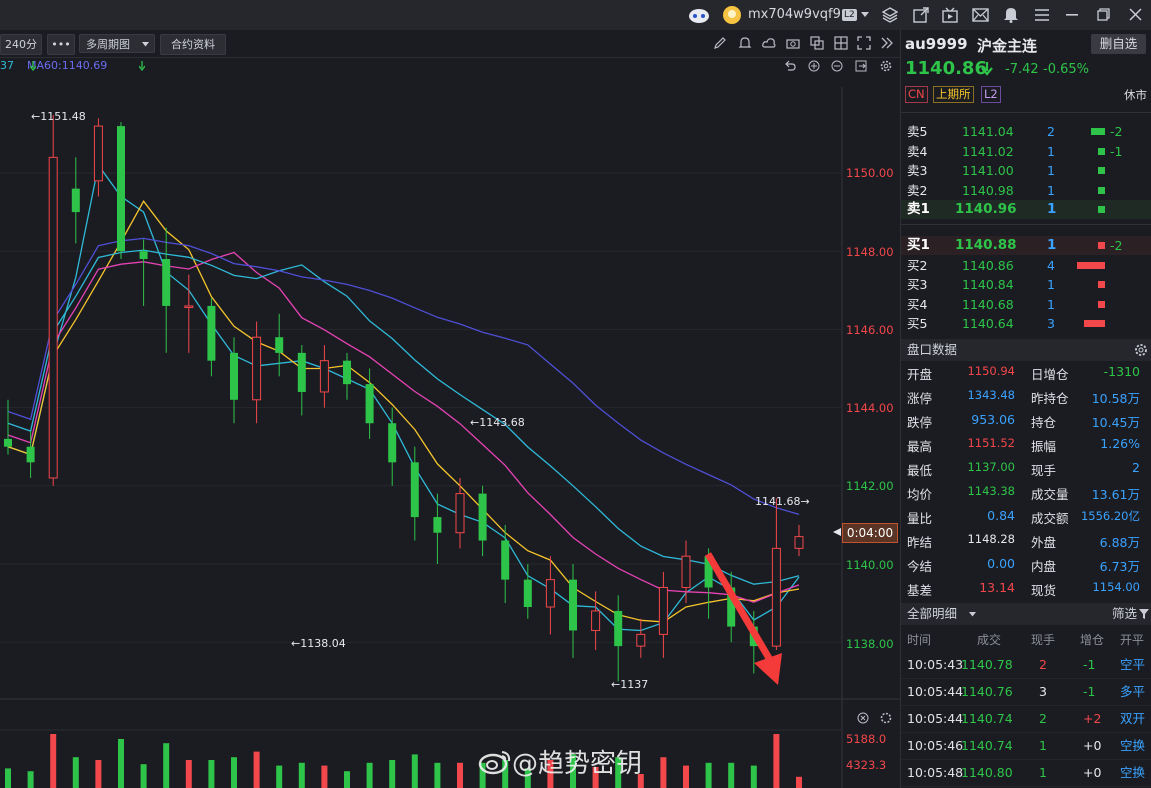 The height and width of the screenshot is (788, 1151). I want to click on robot-icon, so click(699, 15).